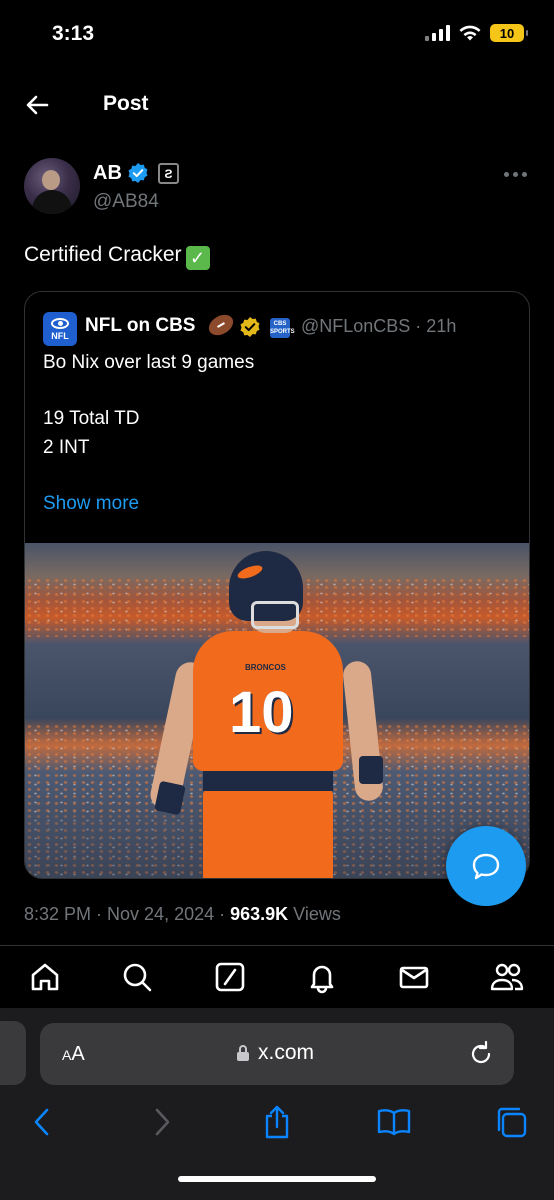 This screenshot has width=554, height=1200. Describe the element at coordinates (286, 1052) in the screenshot. I see `url-text: x.com` at that location.